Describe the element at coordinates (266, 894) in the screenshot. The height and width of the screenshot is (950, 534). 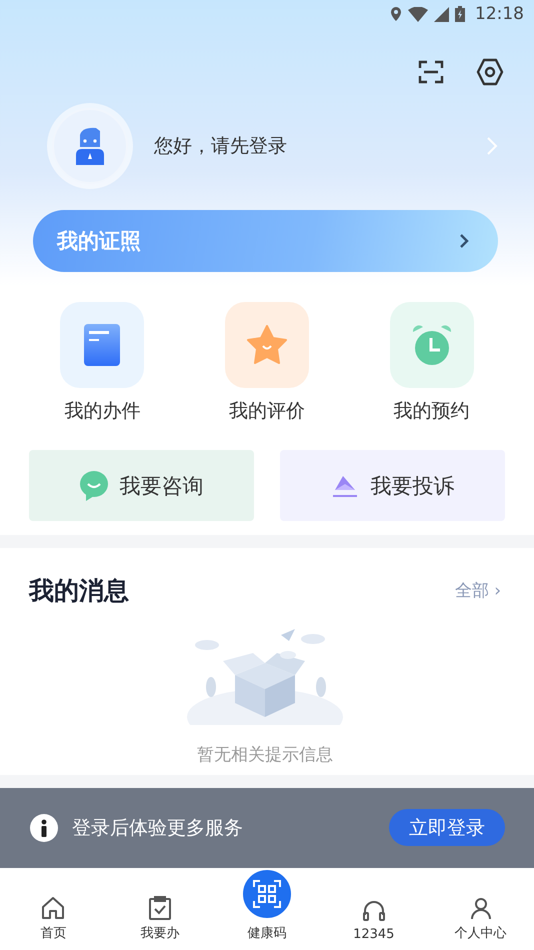
I see `qr-code-icon` at that location.